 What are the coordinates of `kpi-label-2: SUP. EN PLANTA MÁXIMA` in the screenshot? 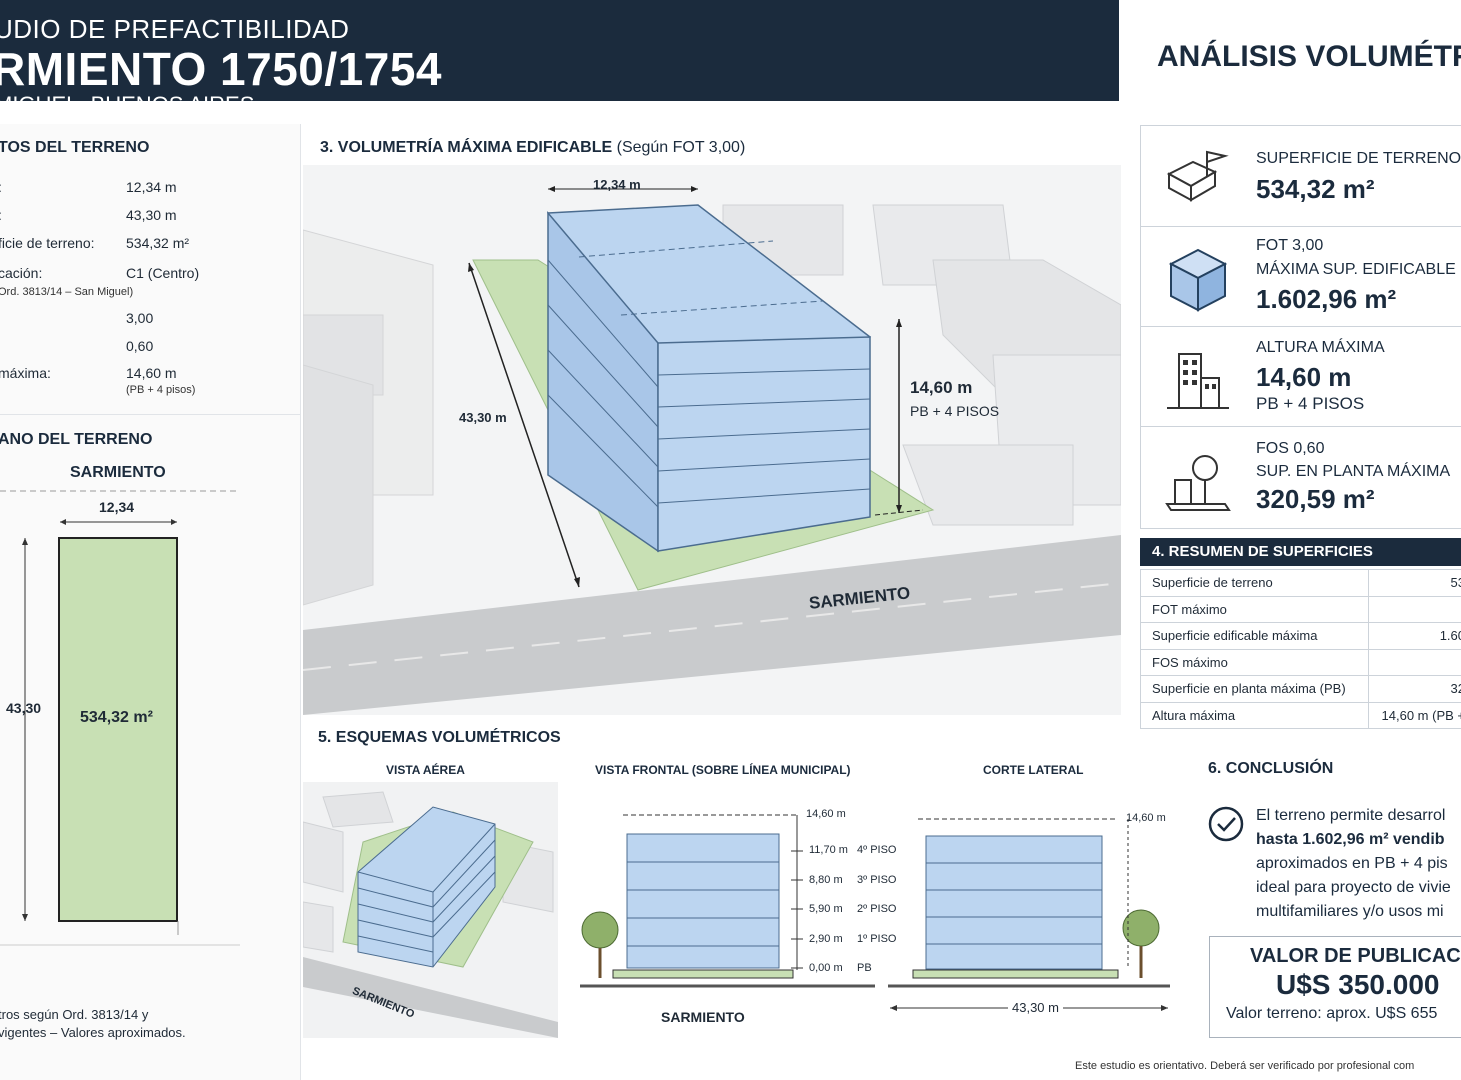 It's located at (1353, 471).